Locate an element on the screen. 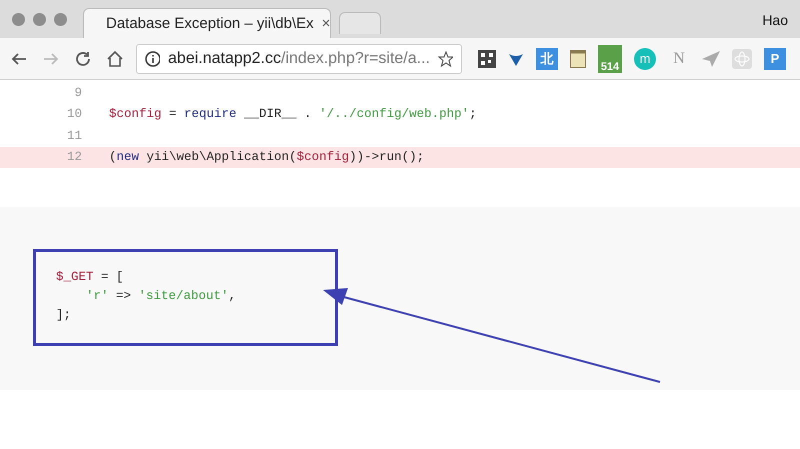 The image size is (800, 449). close-icon: × is located at coordinates (326, 23).